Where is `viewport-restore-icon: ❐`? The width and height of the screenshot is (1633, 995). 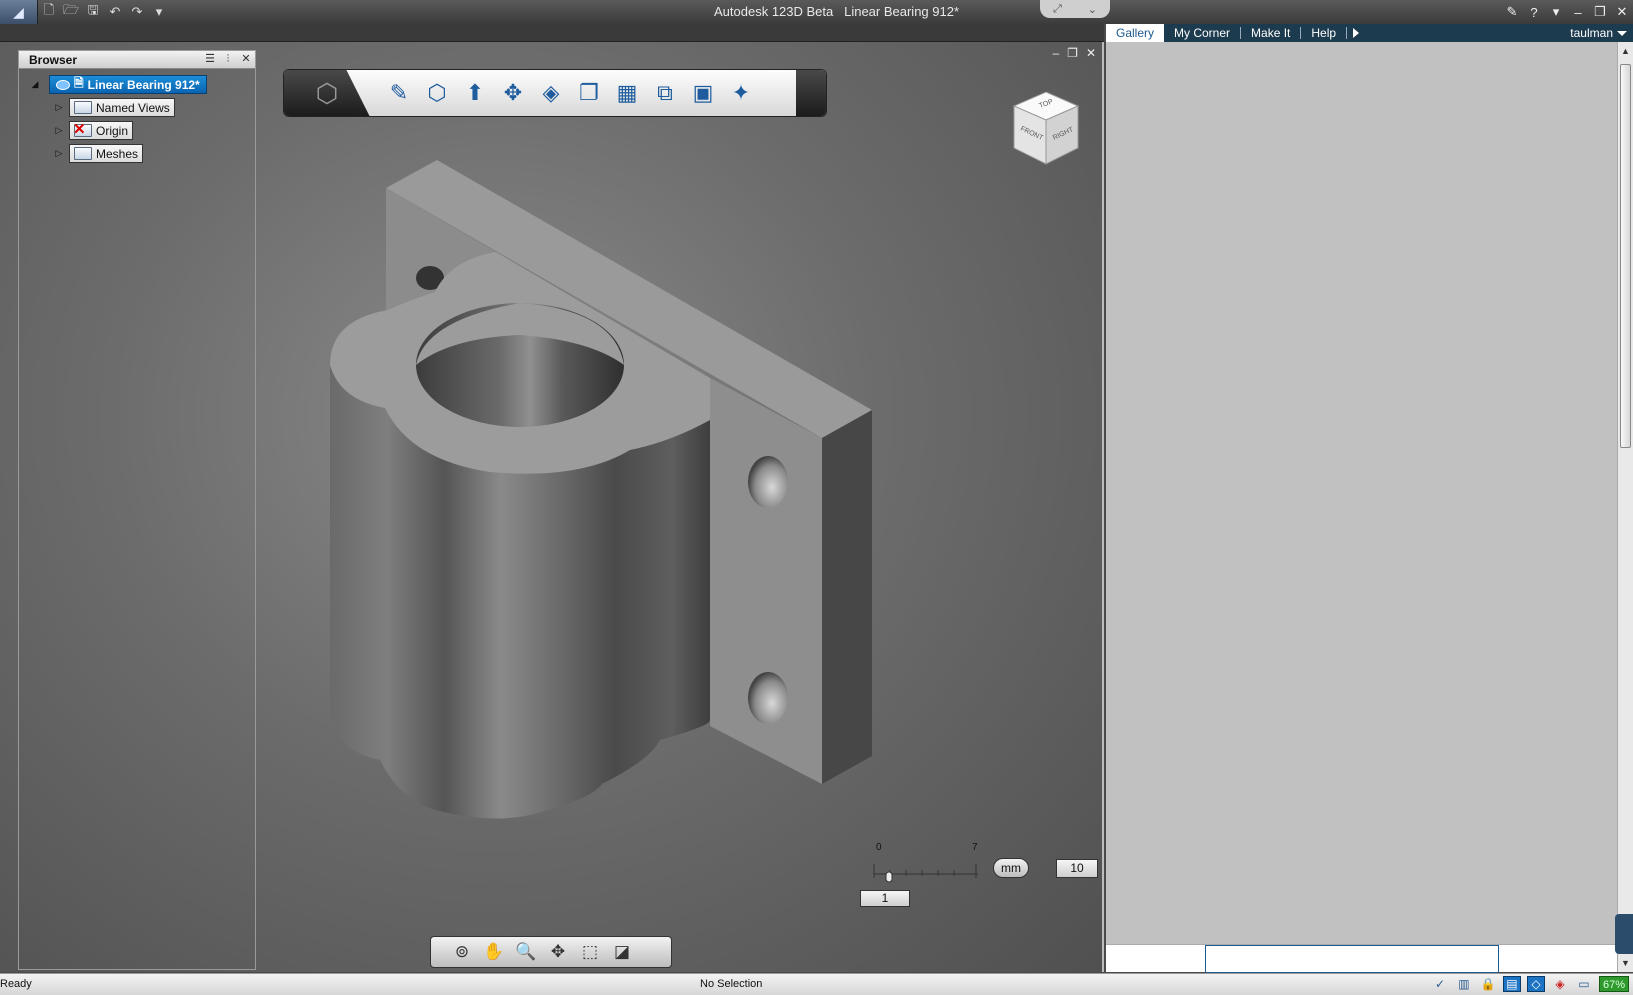
viewport-restore-icon: ❐ is located at coordinates (1072, 53).